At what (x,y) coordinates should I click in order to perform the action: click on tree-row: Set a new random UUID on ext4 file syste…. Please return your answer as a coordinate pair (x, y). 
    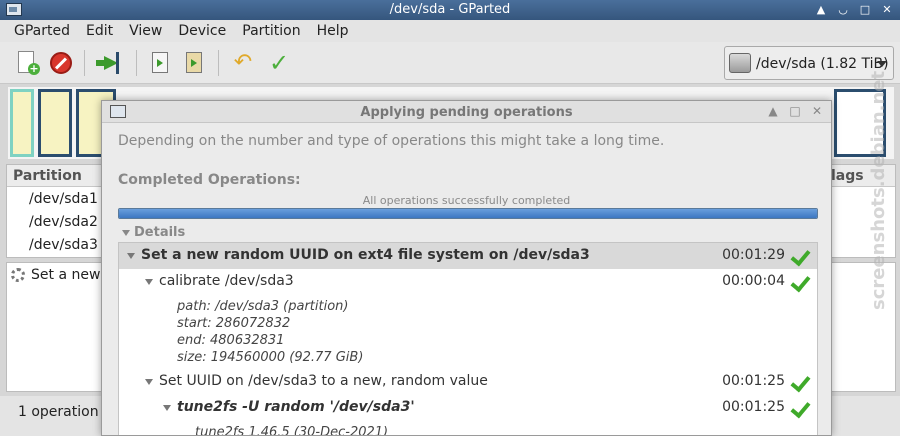
    Looking at the image, I should click on (468, 256).